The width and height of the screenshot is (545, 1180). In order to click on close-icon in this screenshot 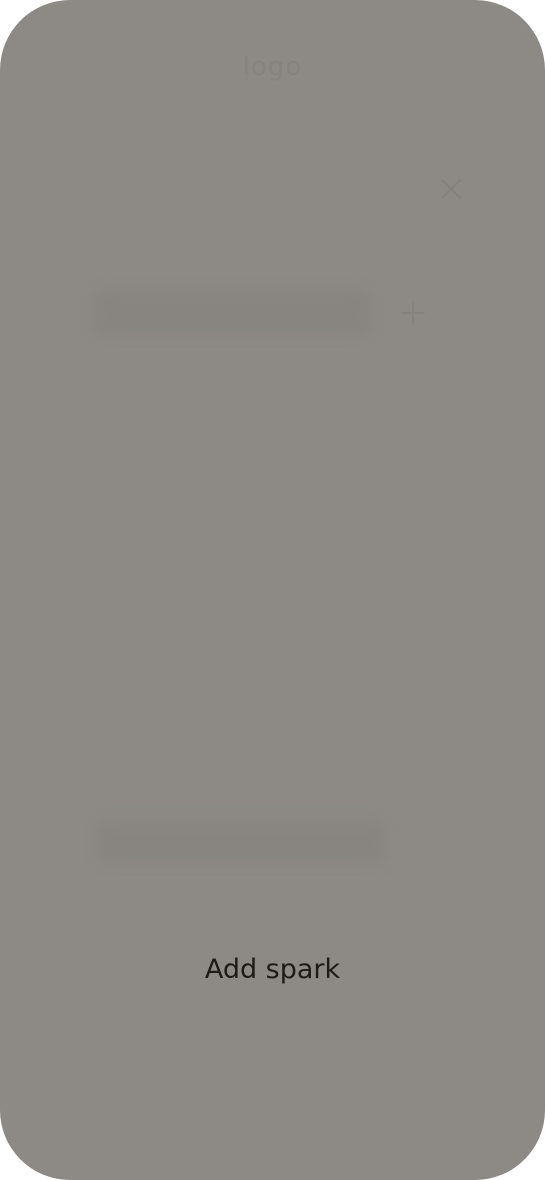, I will do `click(451, 189)`.